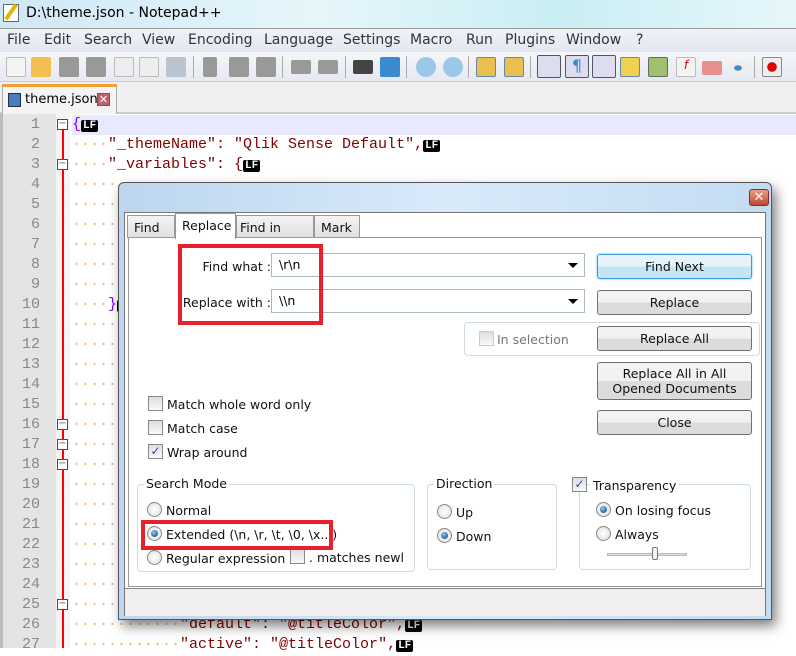 This screenshot has width=796, height=656. What do you see at coordinates (237, 535) in the screenshot?
I see `highlight-box-extended` at bounding box center [237, 535].